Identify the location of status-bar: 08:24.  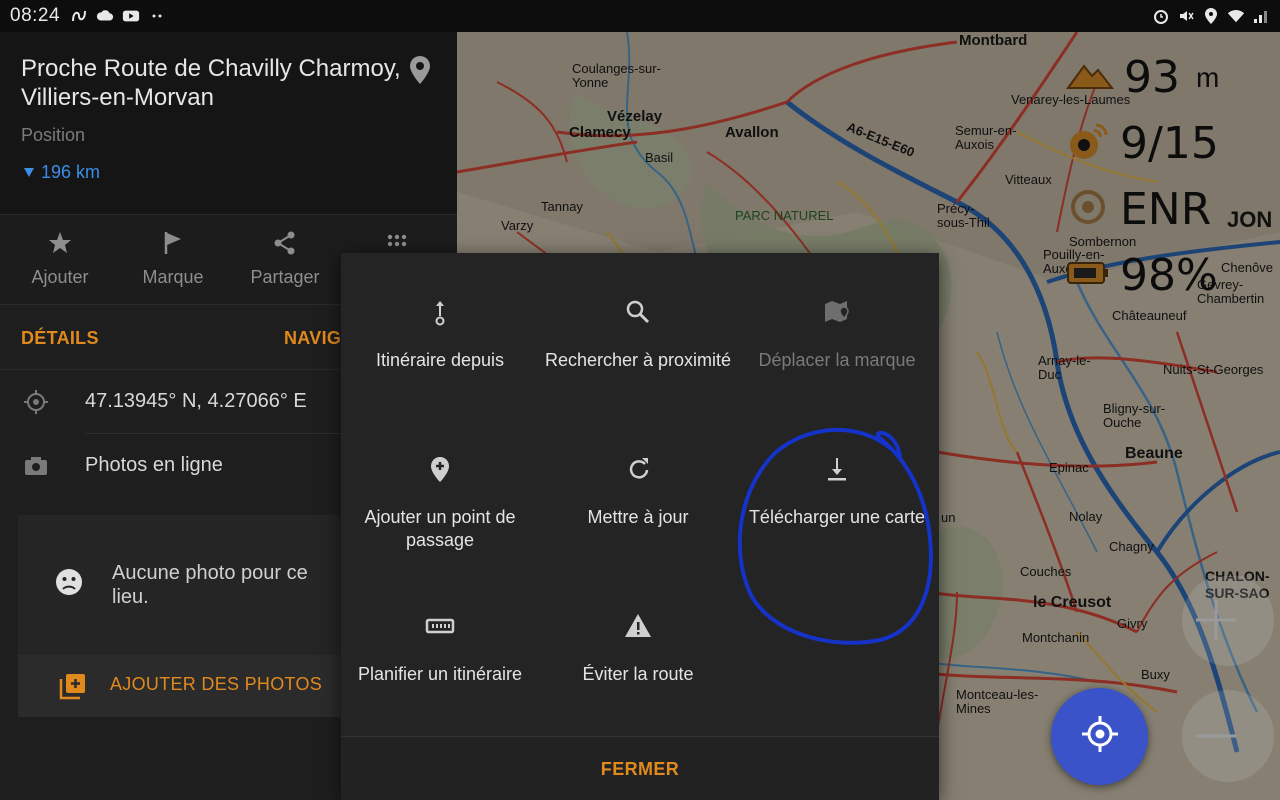
(640, 16).